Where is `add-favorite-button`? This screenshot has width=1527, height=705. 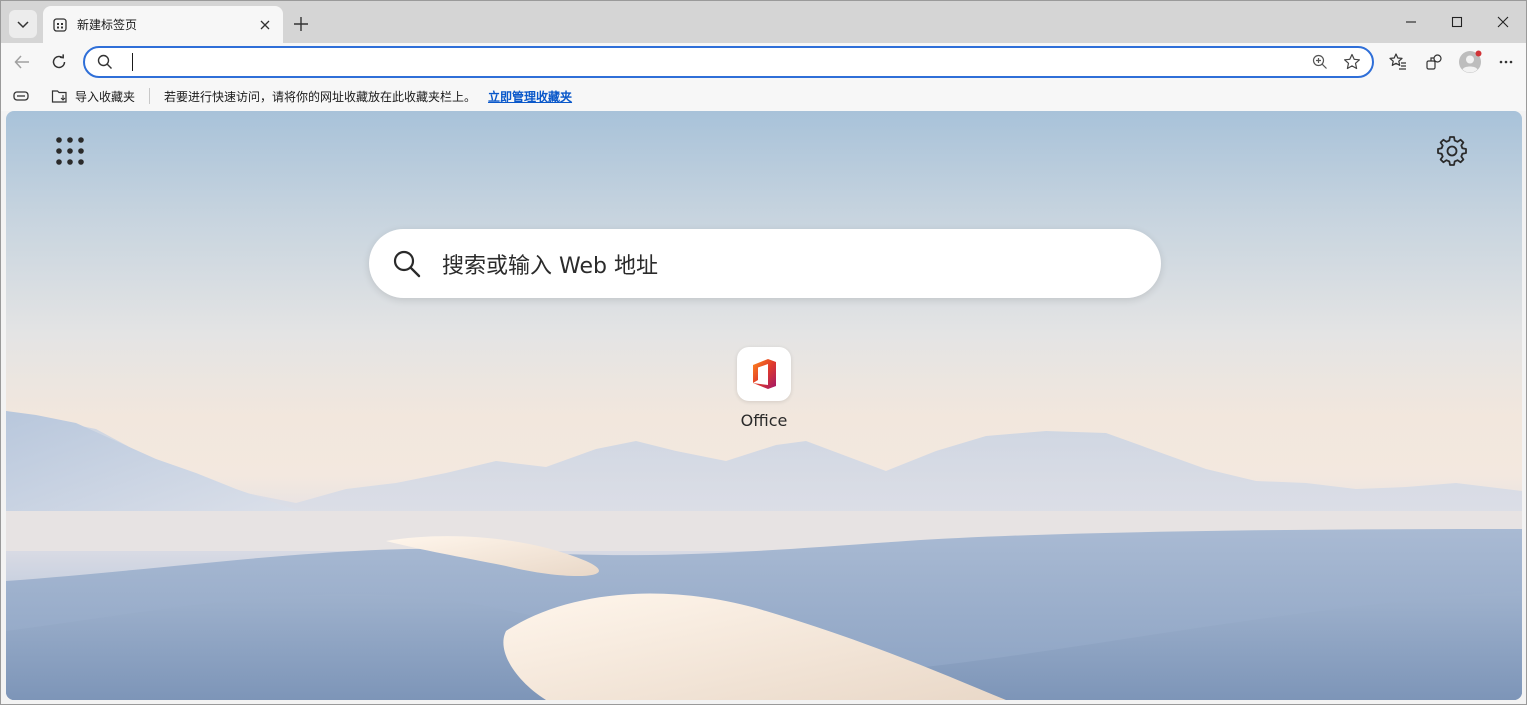 add-favorite-button is located at coordinates (1352, 62).